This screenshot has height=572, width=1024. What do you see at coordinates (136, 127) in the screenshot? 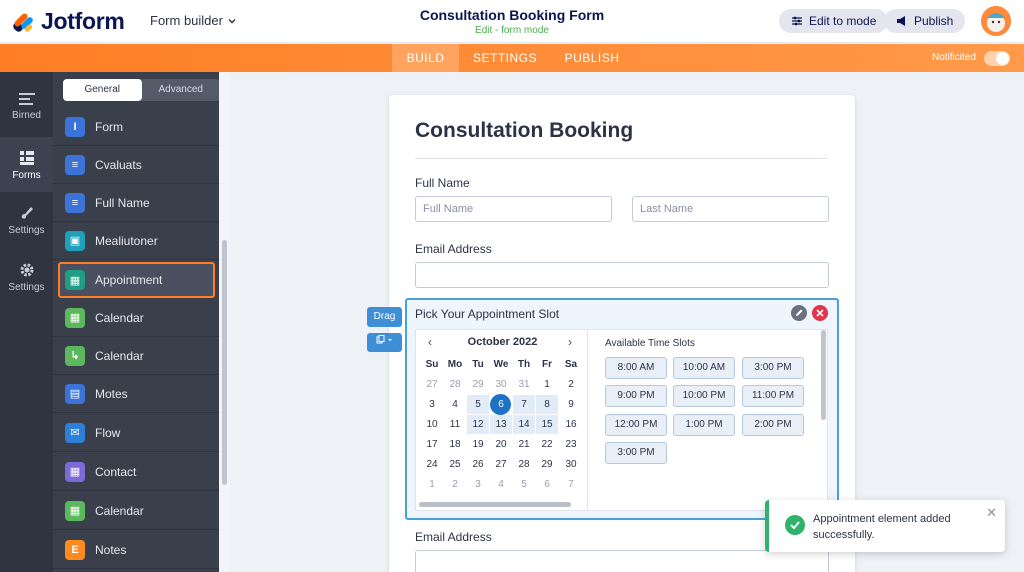
I see `element-item: I Form` at bounding box center [136, 127].